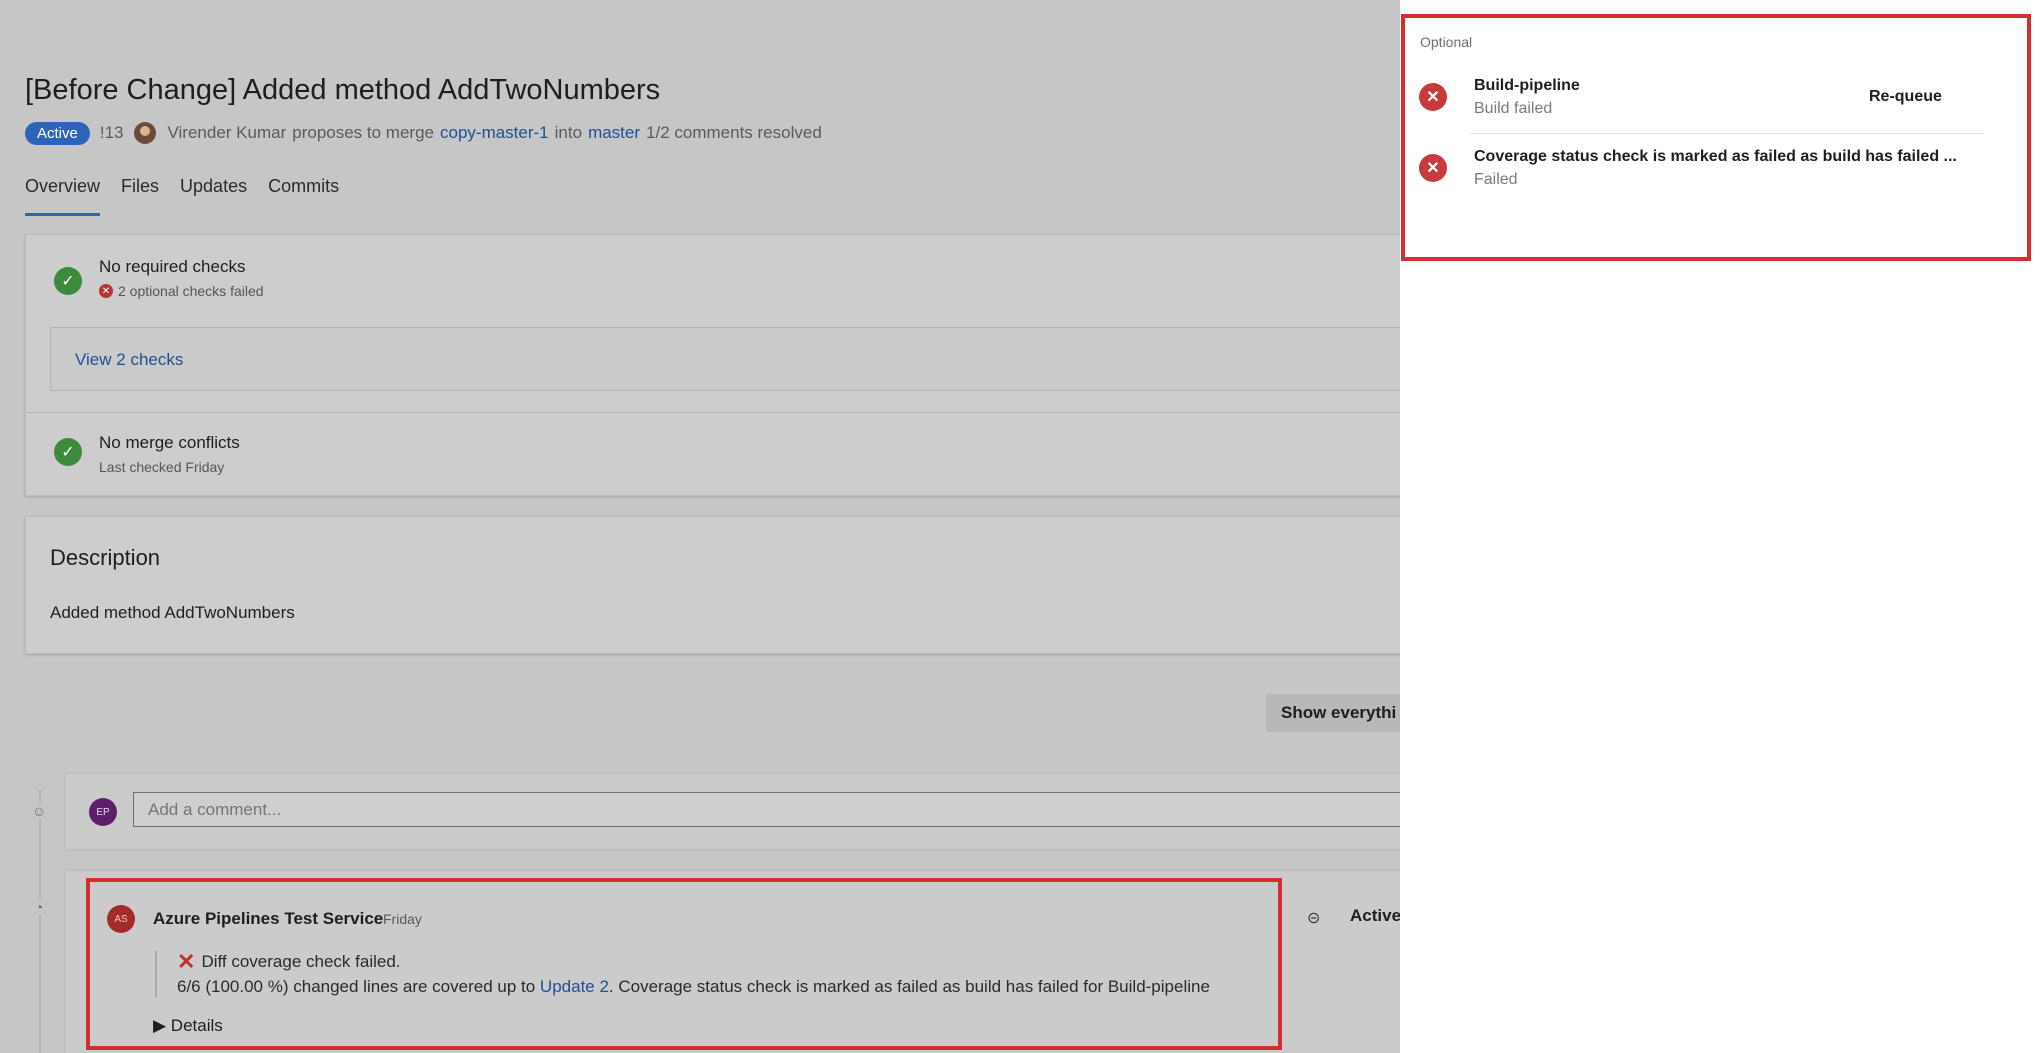 This screenshot has width=2043, height=1053. What do you see at coordinates (63, 196) in the screenshot?
I see `tab-overview: Overview` at bounding box center [63, 196].